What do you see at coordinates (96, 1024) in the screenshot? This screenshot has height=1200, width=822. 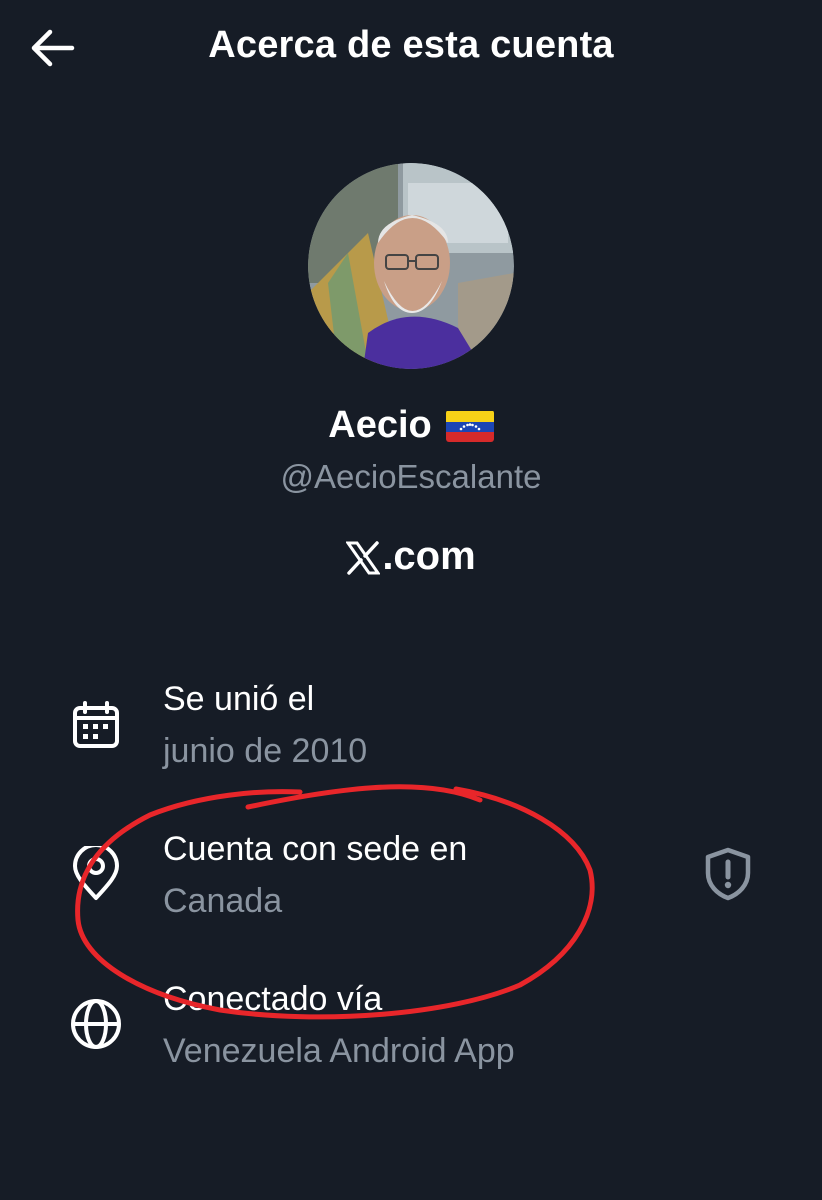 I see `globe-icon` at bounding box center [96, 1024].